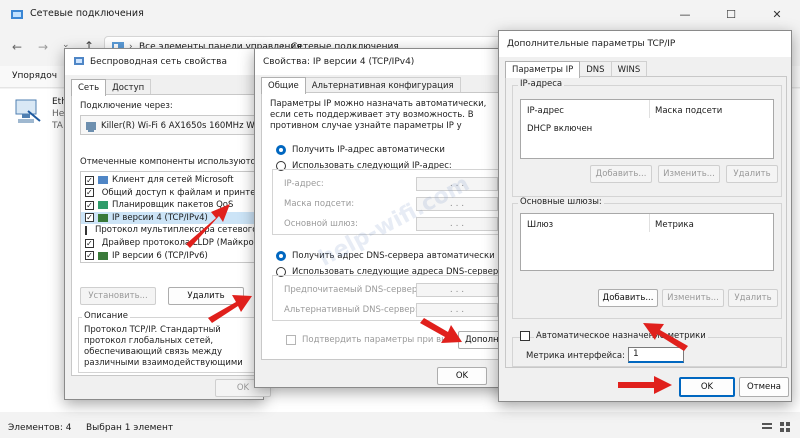 This screenshot has height=438, width=800. What do you see at coordinates (665, 337) in the screenshot?
I see `arrow-to-metric-field` at bounding box center [665, 337].